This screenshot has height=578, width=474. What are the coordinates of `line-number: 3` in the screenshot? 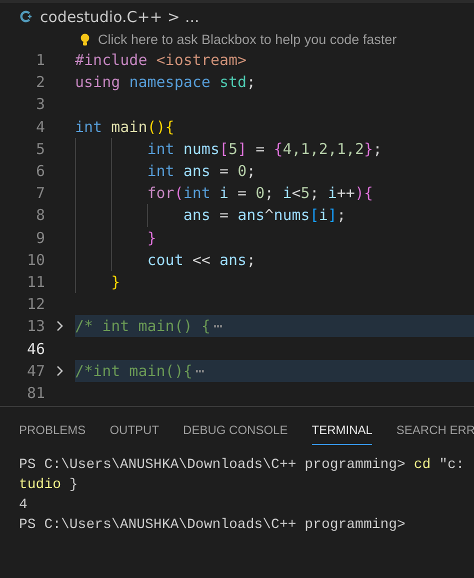 It's located at (39, 104).